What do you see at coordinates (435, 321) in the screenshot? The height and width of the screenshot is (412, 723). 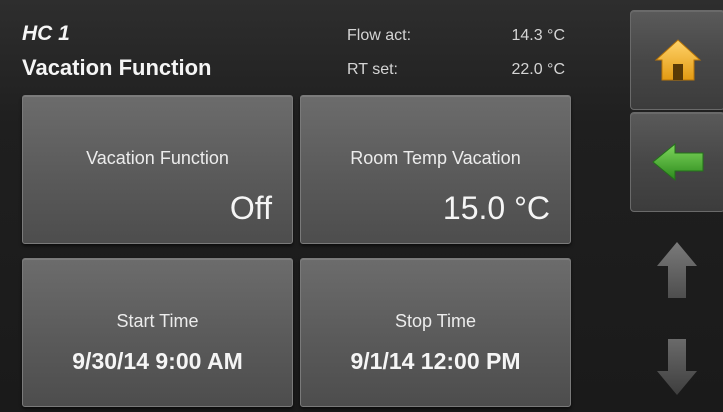 I see `tile-label: Stop Time` at bounding box center [435, 321].